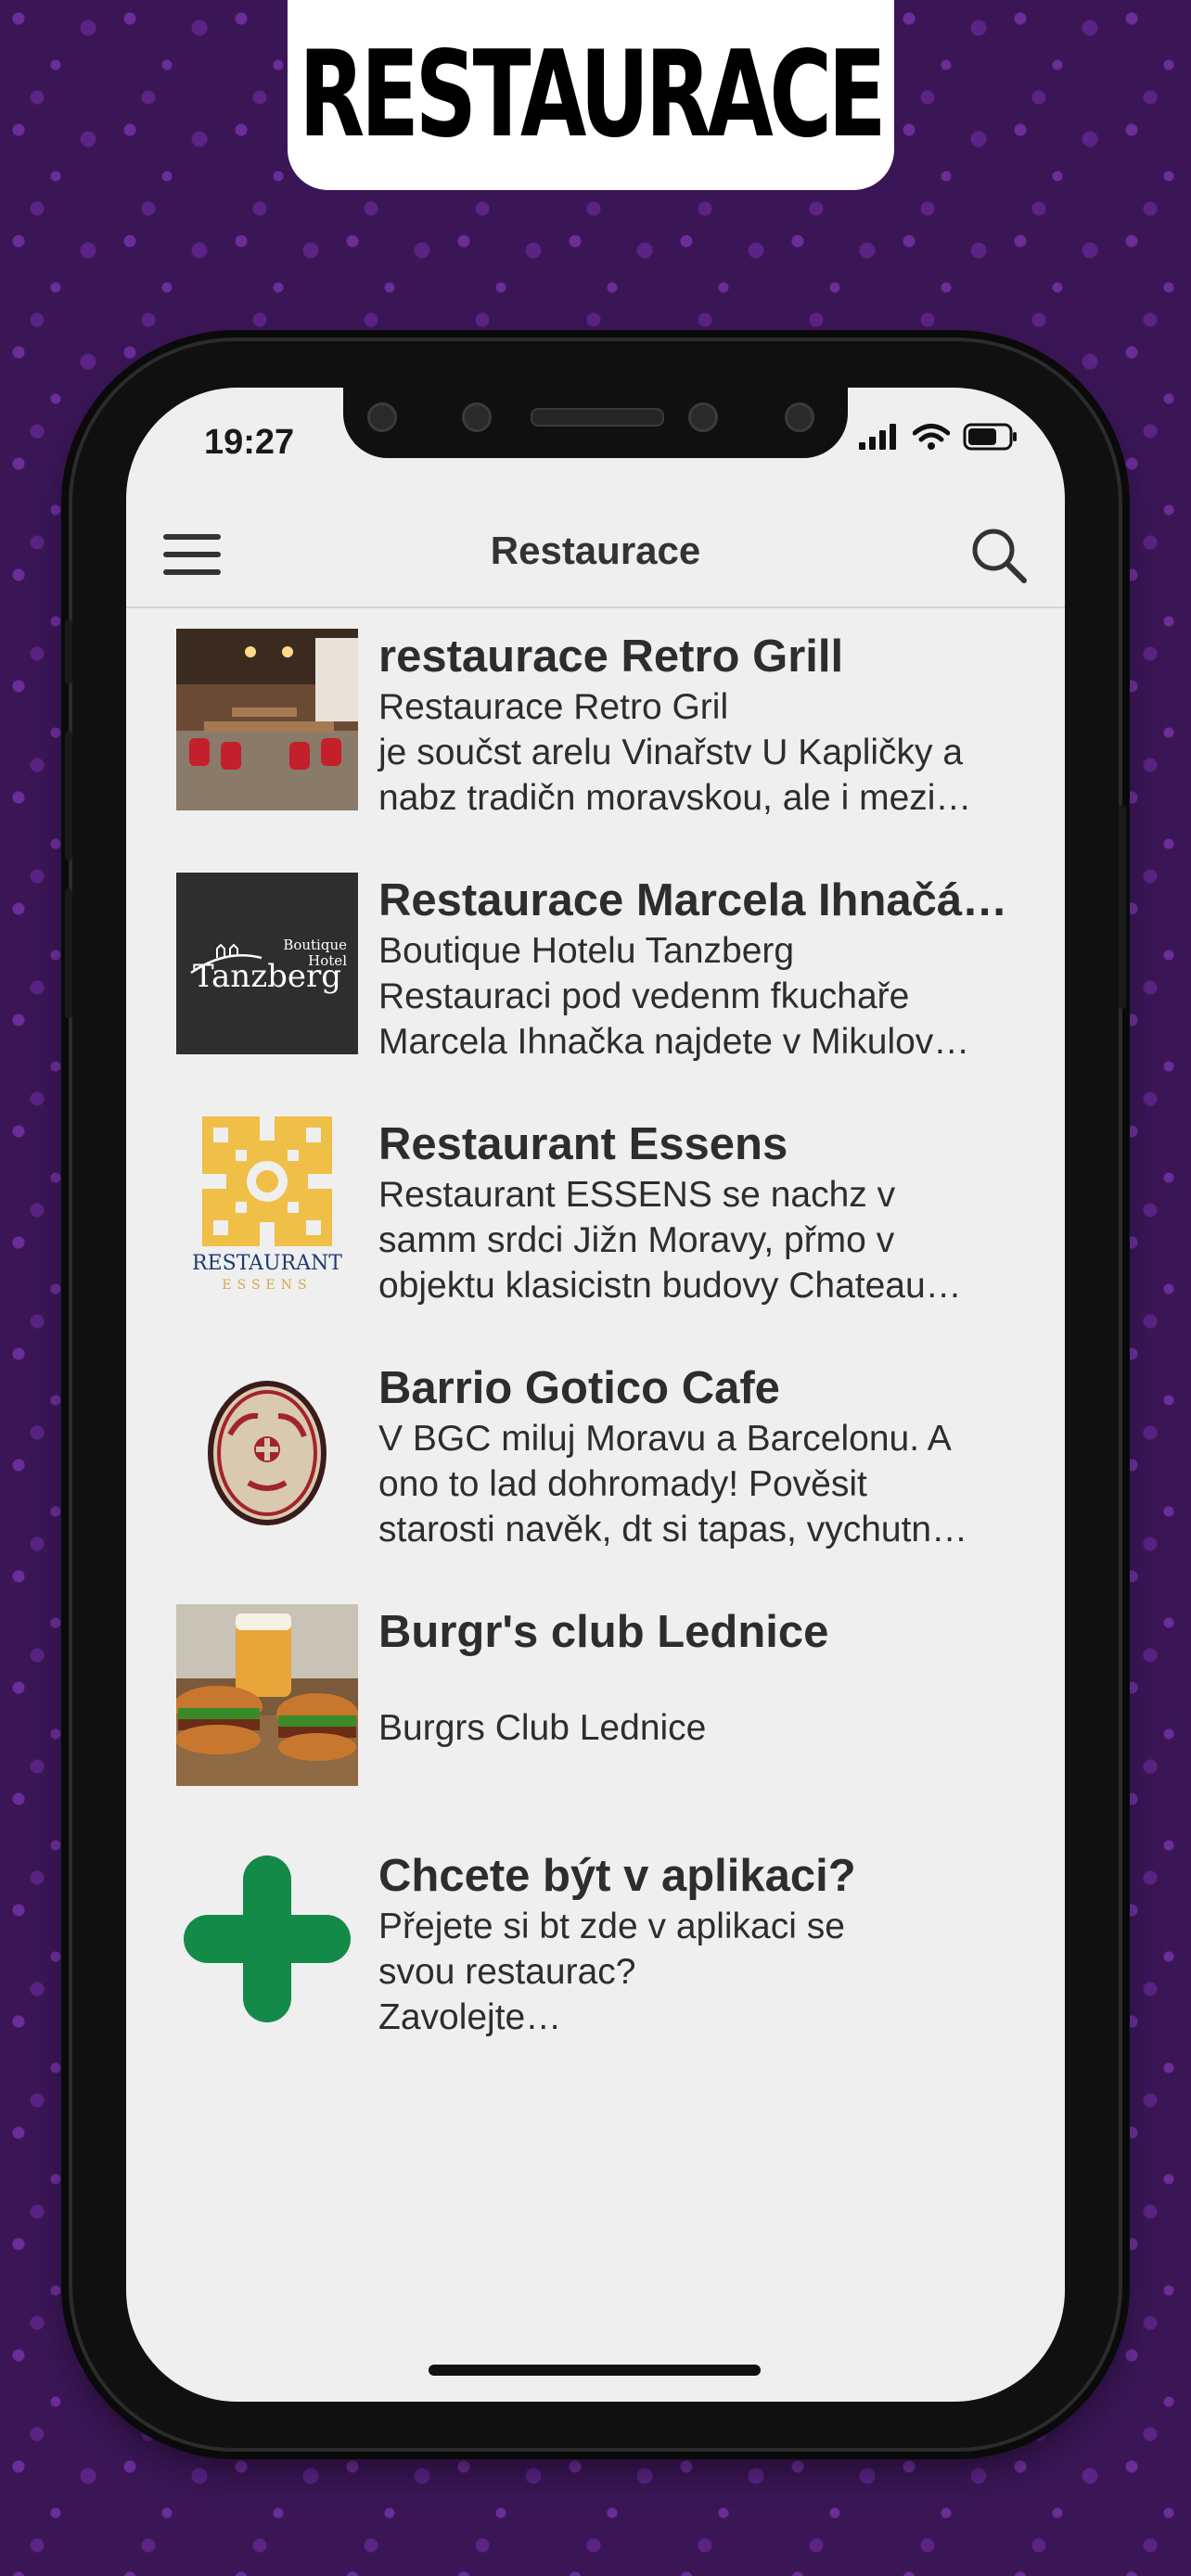 This screenshot has height=2576, width=1191. I want to click on barrio-gotico-logo, so click(267, 1451).